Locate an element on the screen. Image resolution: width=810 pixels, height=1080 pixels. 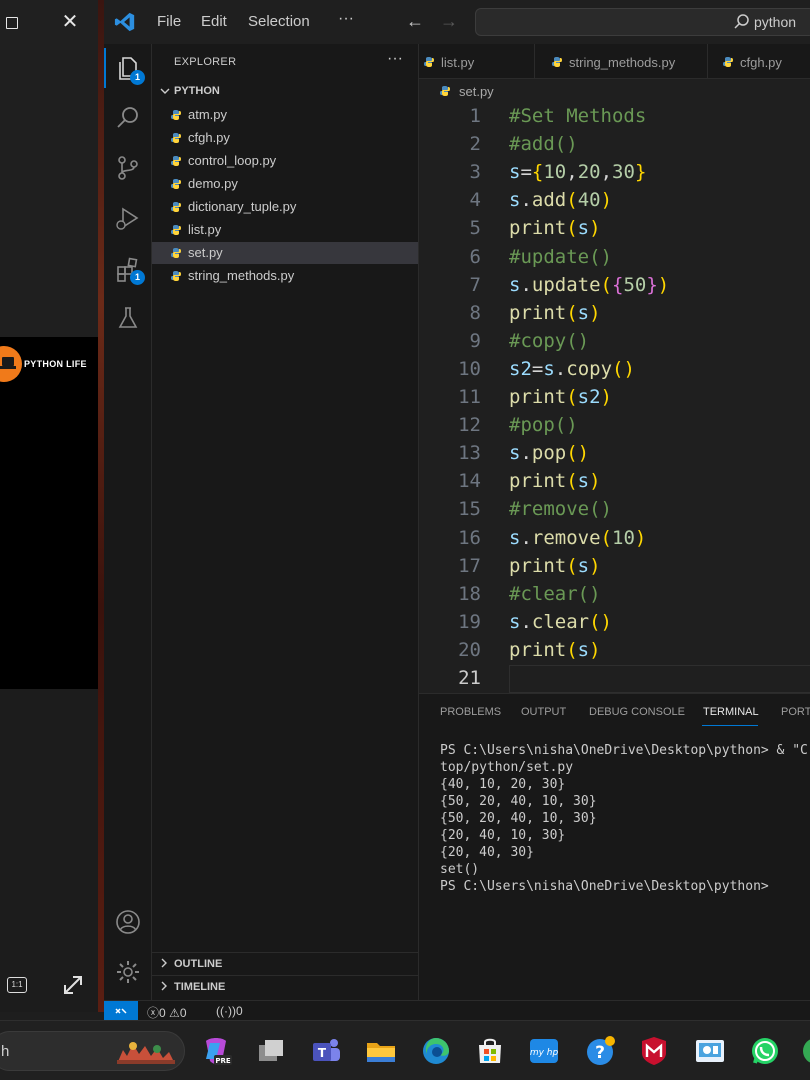
copilot-icon: PRE is located at coordinates (216, 1051).